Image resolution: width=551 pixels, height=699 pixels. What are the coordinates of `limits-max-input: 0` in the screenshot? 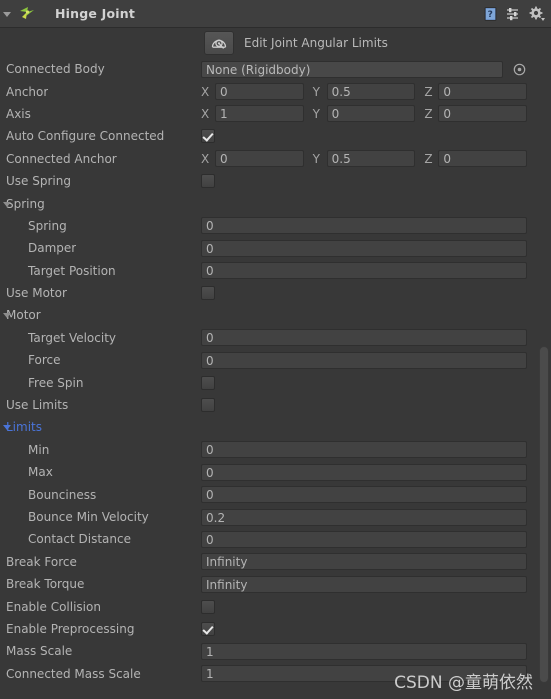 It's located at (364, 472).